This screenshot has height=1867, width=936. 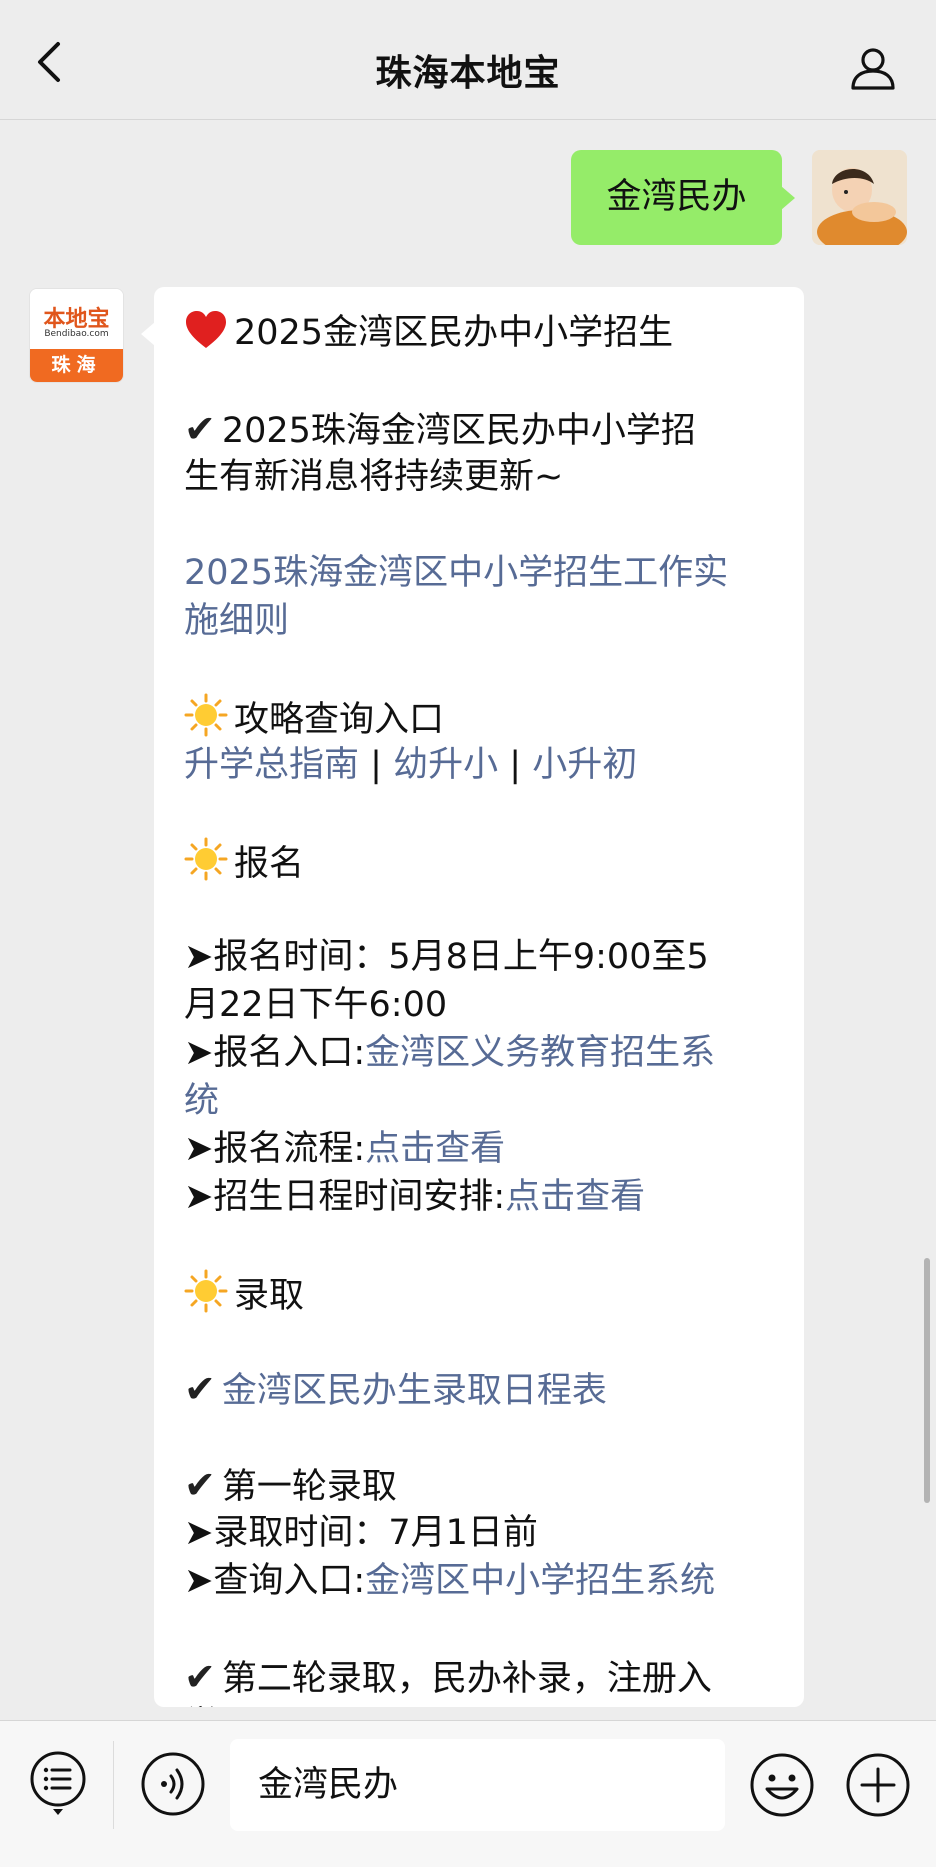 I want to click on schedule-link: 点击查看, so click(x=575, y=1197).